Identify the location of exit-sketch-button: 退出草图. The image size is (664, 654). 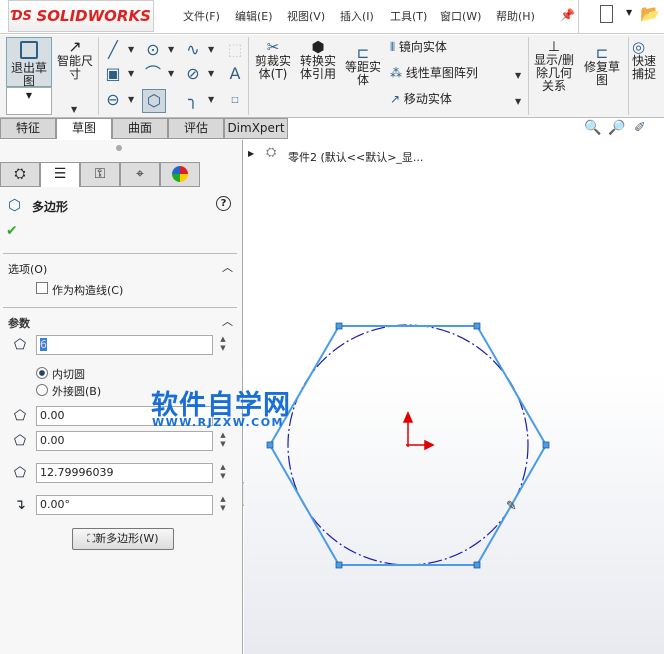
(29, 62).